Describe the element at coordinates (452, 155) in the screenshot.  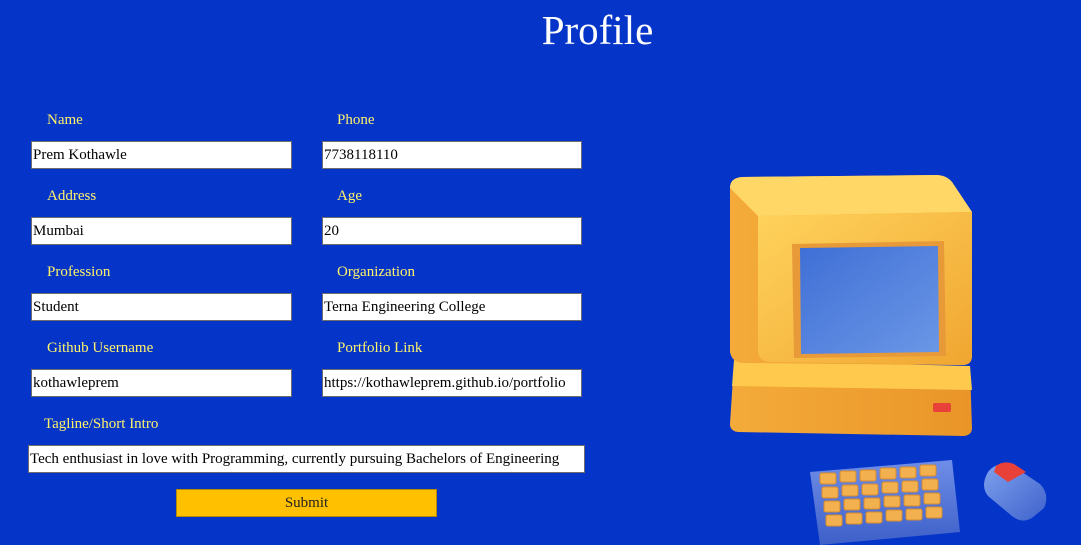
I see `phone-field` at that location.